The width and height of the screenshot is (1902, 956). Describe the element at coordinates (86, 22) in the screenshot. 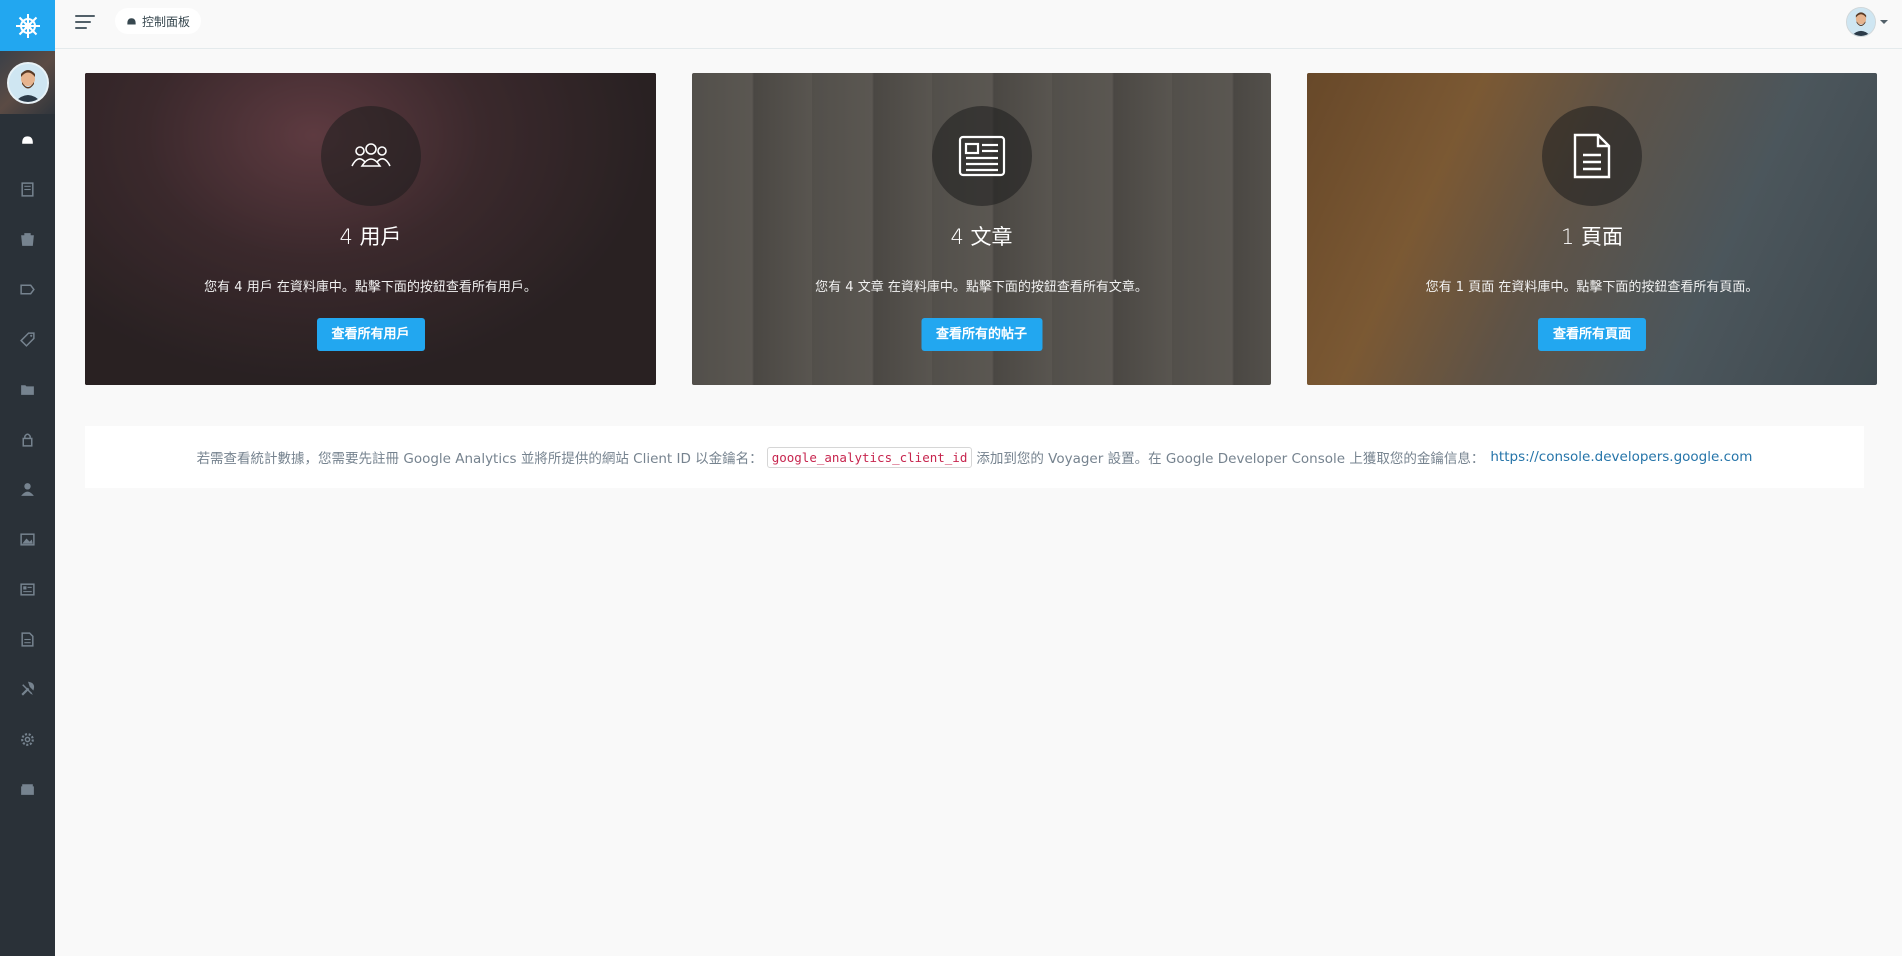

I see `hamburger-menu-icon` at that location.